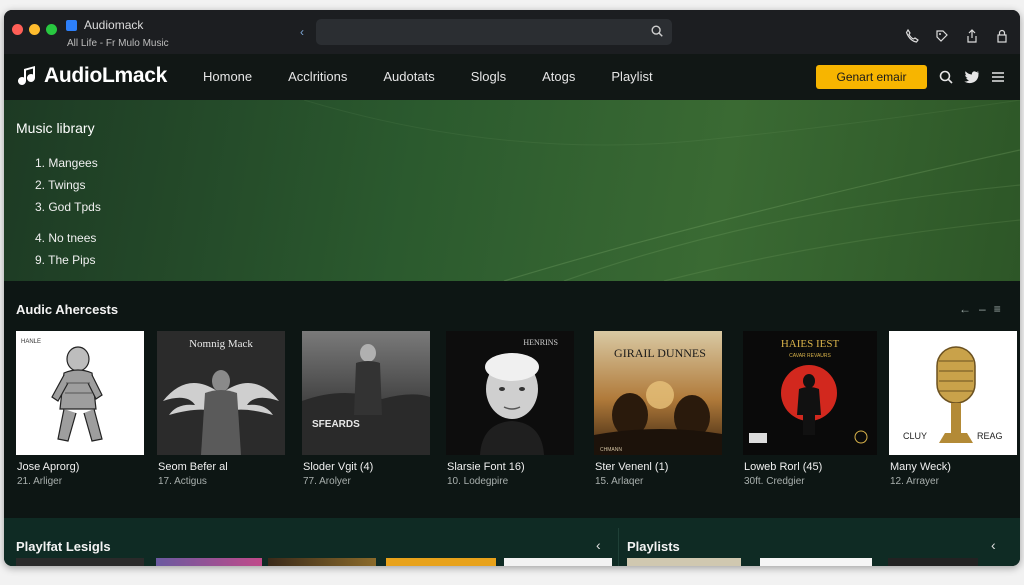 Image resolution: width=1024 pixels, height=585 pixels. What do you see at coordinates (65, 260) in the screenshot?
I see `hero-list-item: 9. The Pips` at bounding box center [65, 260].